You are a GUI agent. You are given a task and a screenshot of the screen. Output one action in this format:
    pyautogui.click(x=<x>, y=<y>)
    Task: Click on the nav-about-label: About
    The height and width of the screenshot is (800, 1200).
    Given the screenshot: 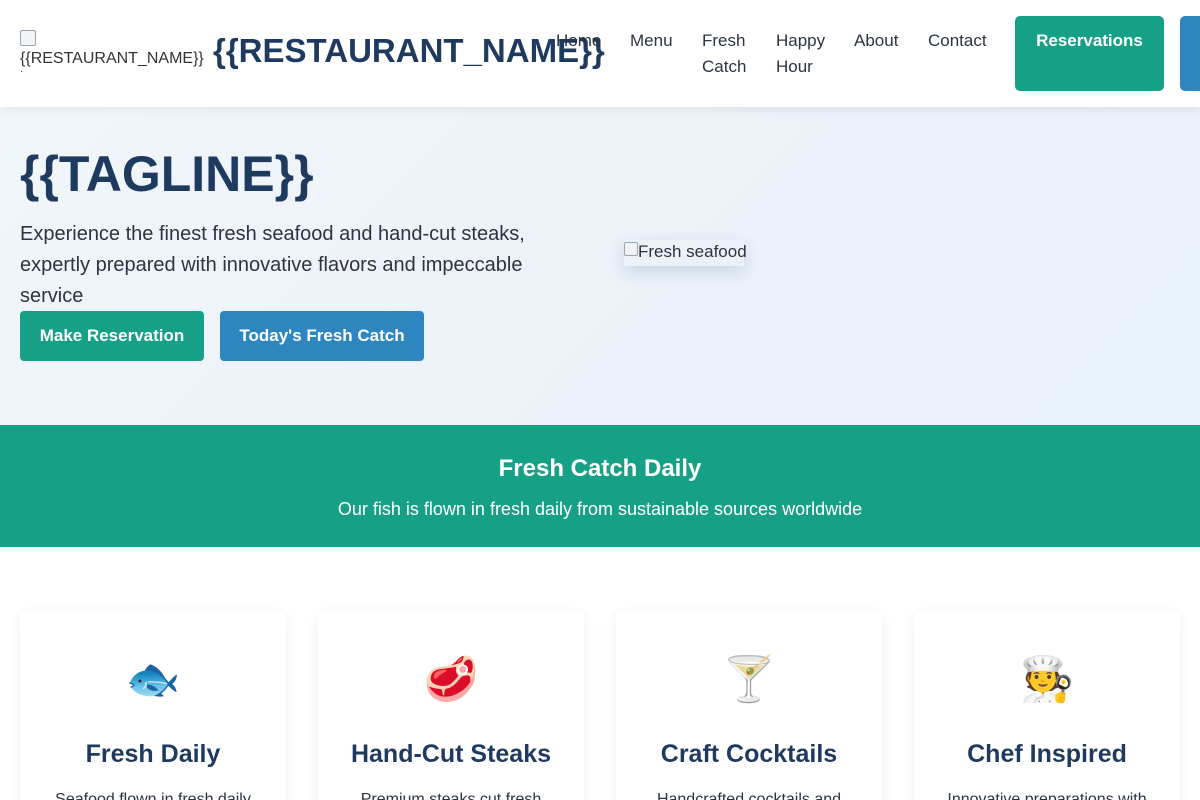 What is the action you would take?
    pyautogui.click(x=876, y=40)
    